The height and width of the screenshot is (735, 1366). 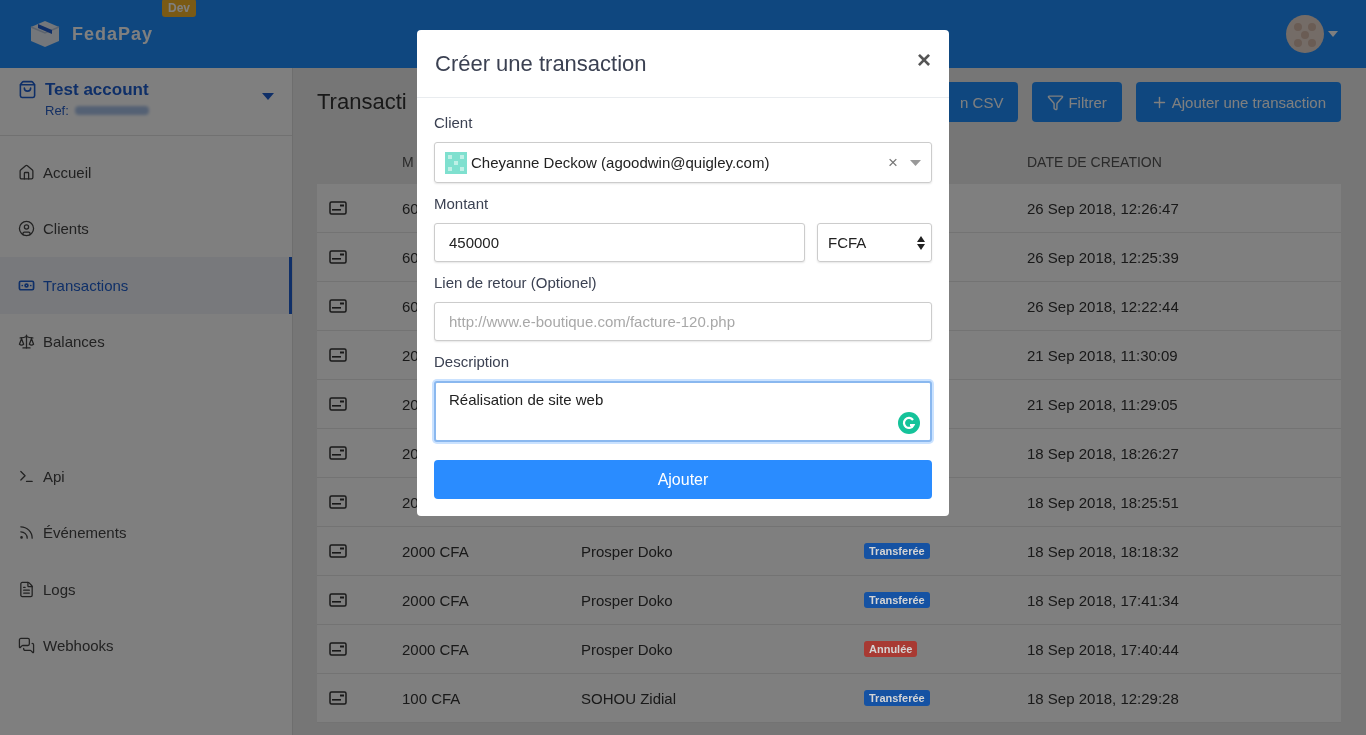 I want to click on field-label: Lien de retour (Optionel), so click(x=516, y=282).